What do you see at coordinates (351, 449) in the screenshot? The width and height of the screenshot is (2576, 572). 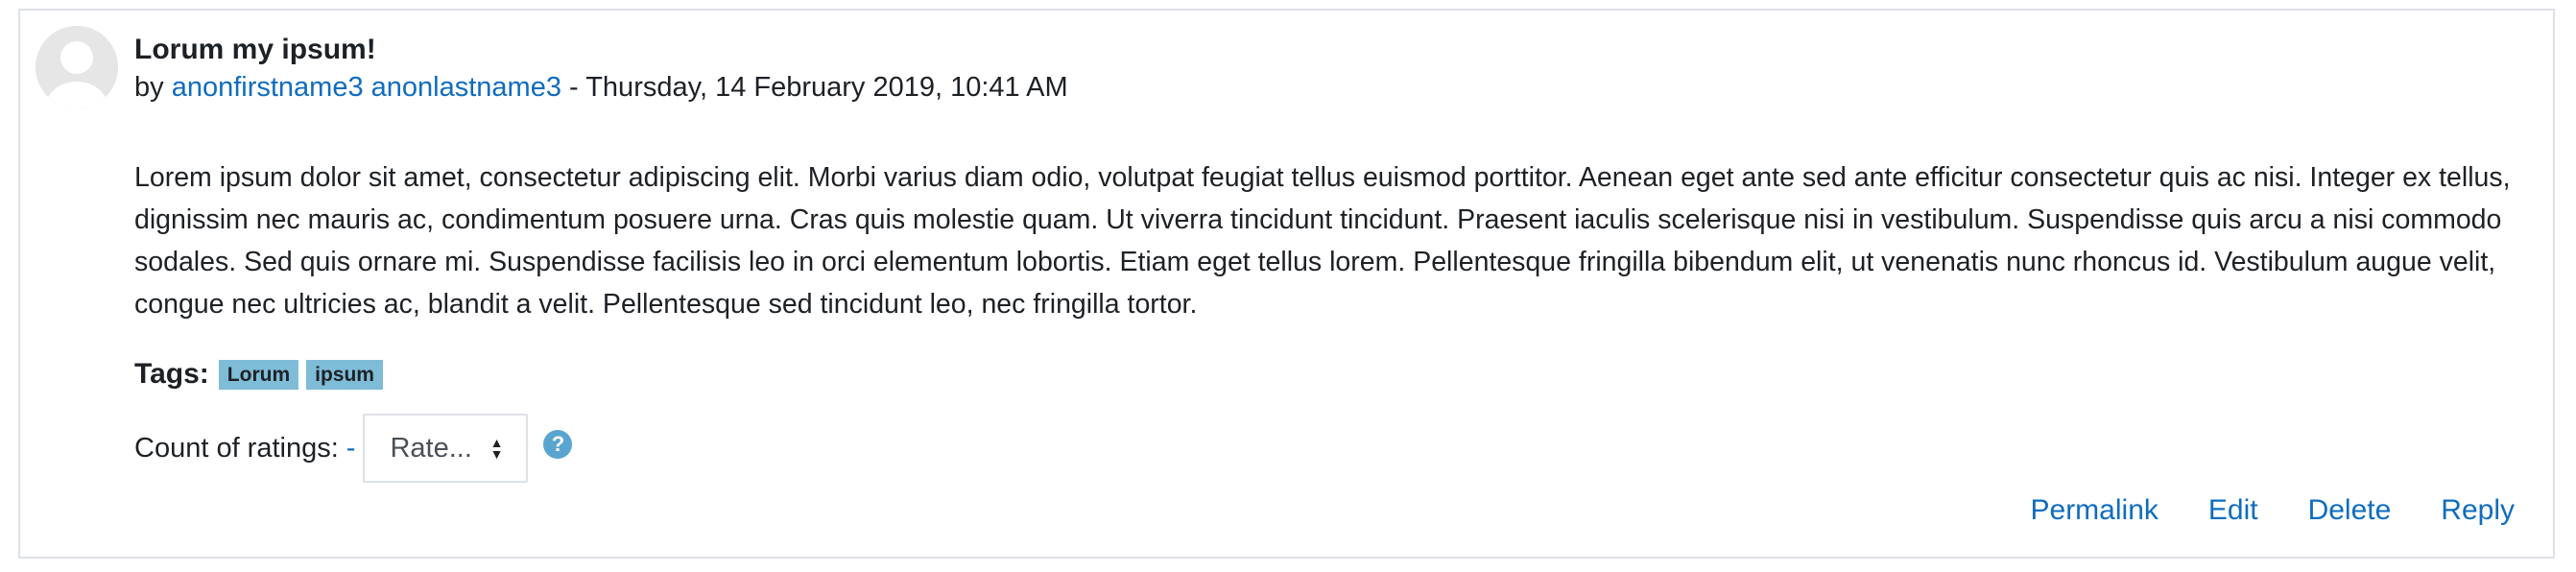 I see `rating-count-link: -` at bounding box center [351, 449].